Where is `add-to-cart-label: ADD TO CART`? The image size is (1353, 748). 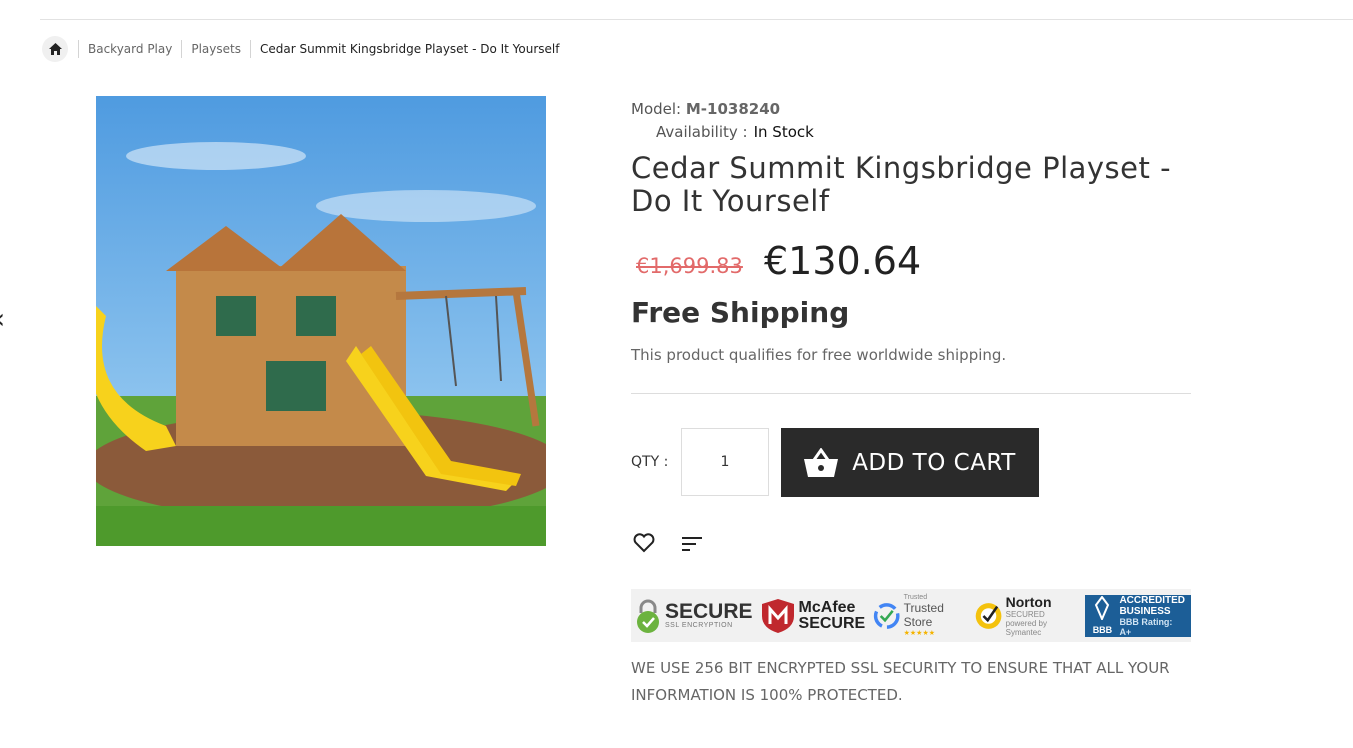
add-to-cart-label: ADD TO CART is located at coordinates (934, 462).